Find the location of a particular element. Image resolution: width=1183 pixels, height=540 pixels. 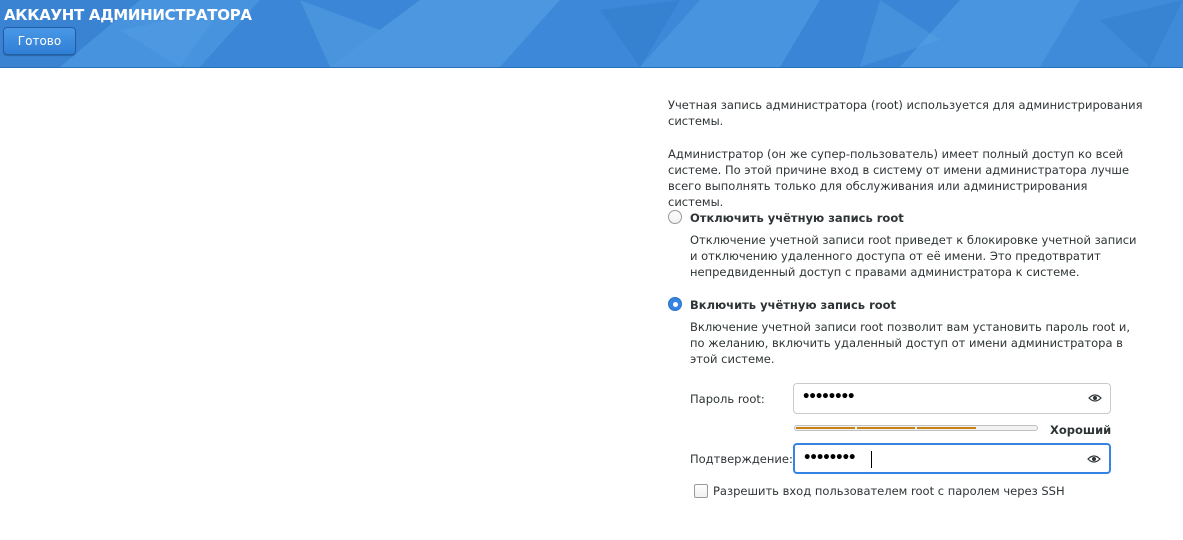

confirm-password-label: Подтверждение: is located at coordinates (741, 459).